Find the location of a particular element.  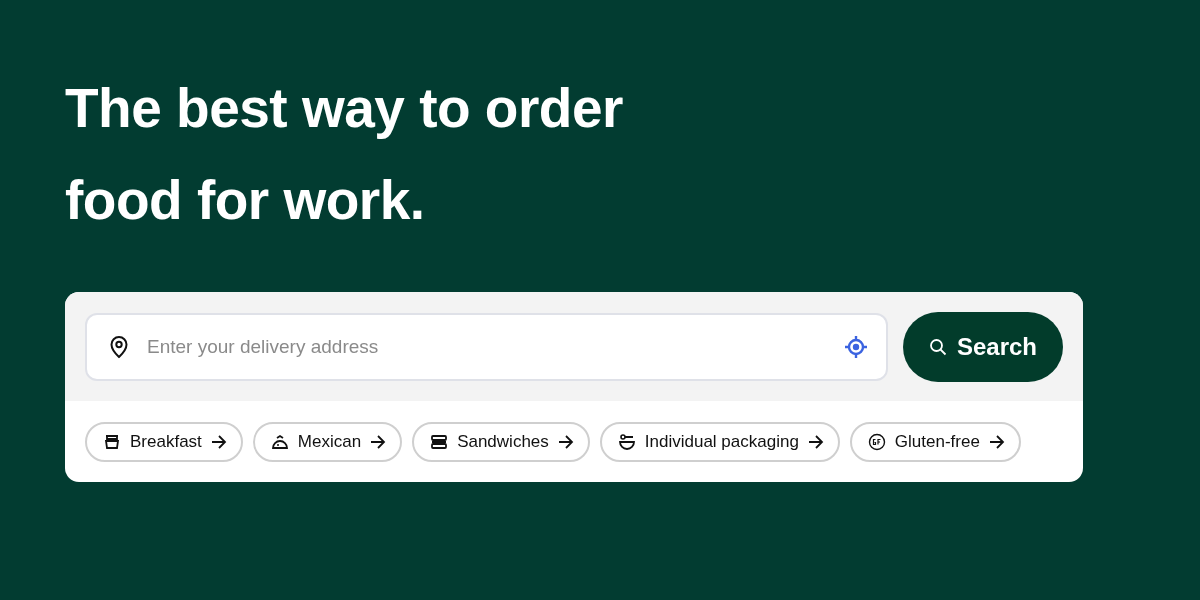

category-chip: Breakfast is located at coordinates (164, 442).